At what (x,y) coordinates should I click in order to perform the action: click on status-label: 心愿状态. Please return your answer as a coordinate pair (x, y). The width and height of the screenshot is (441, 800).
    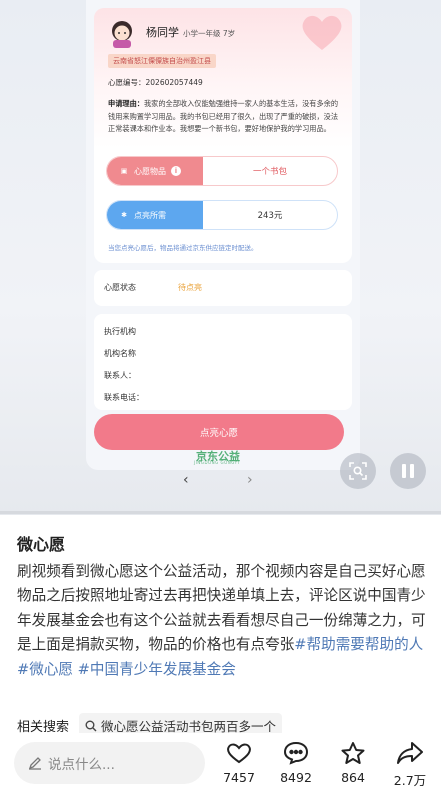
    Looking at the image, I should click on (120, 287).